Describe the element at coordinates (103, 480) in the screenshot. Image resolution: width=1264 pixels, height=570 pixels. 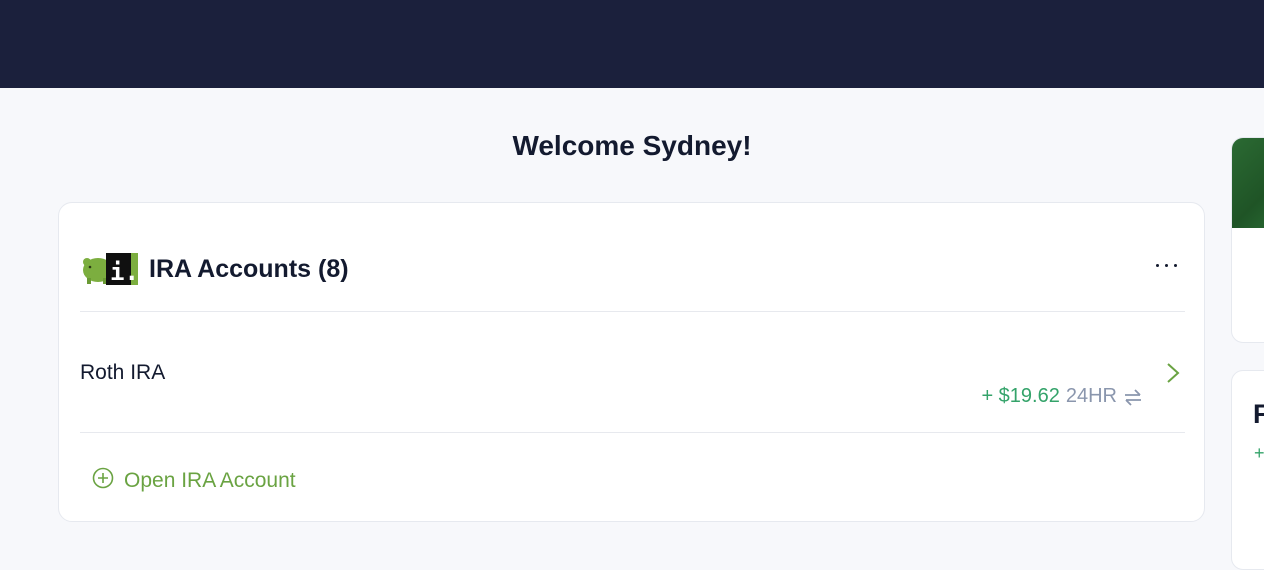
I see `plus-circle-icon` at that location.